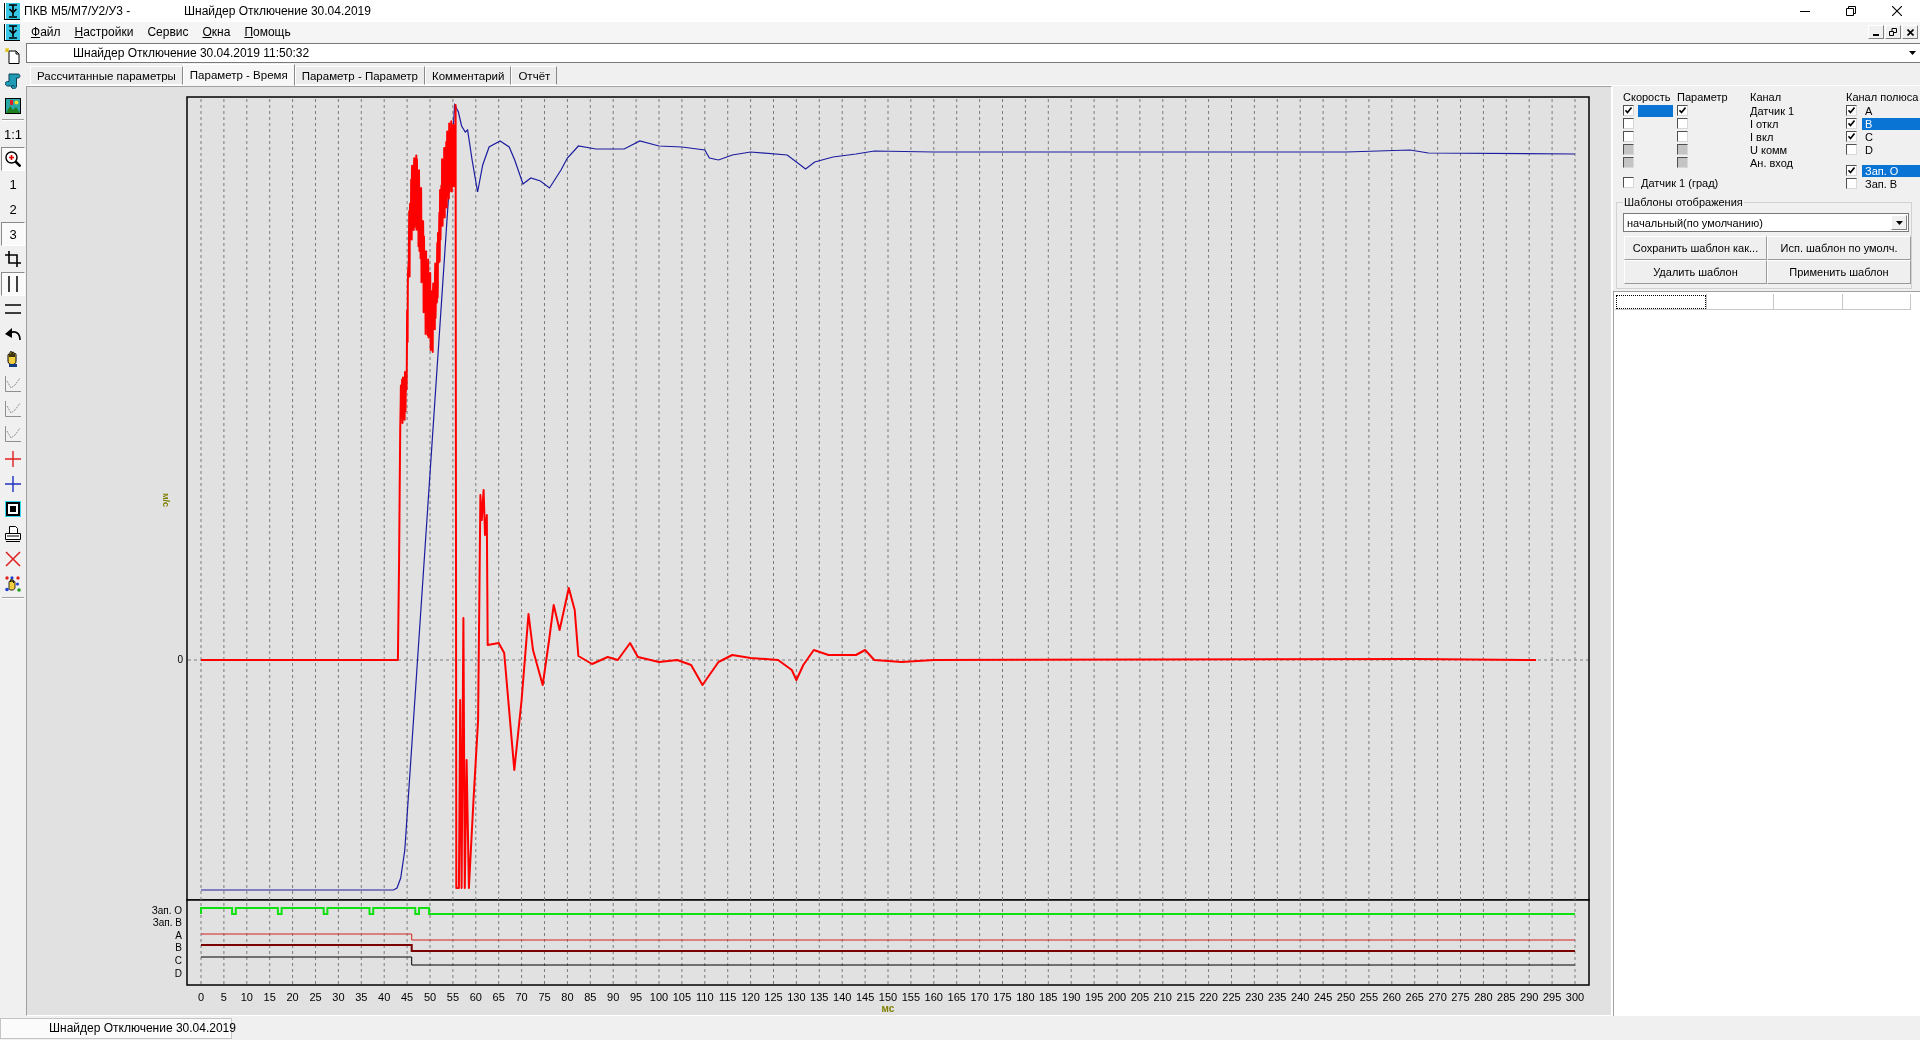 Image resolution: width=1920 pixels, height=1040 pixels. Describe the element at coordinates (567, 996) in the screenshot. I see `x-tick-label: 80` at that location.